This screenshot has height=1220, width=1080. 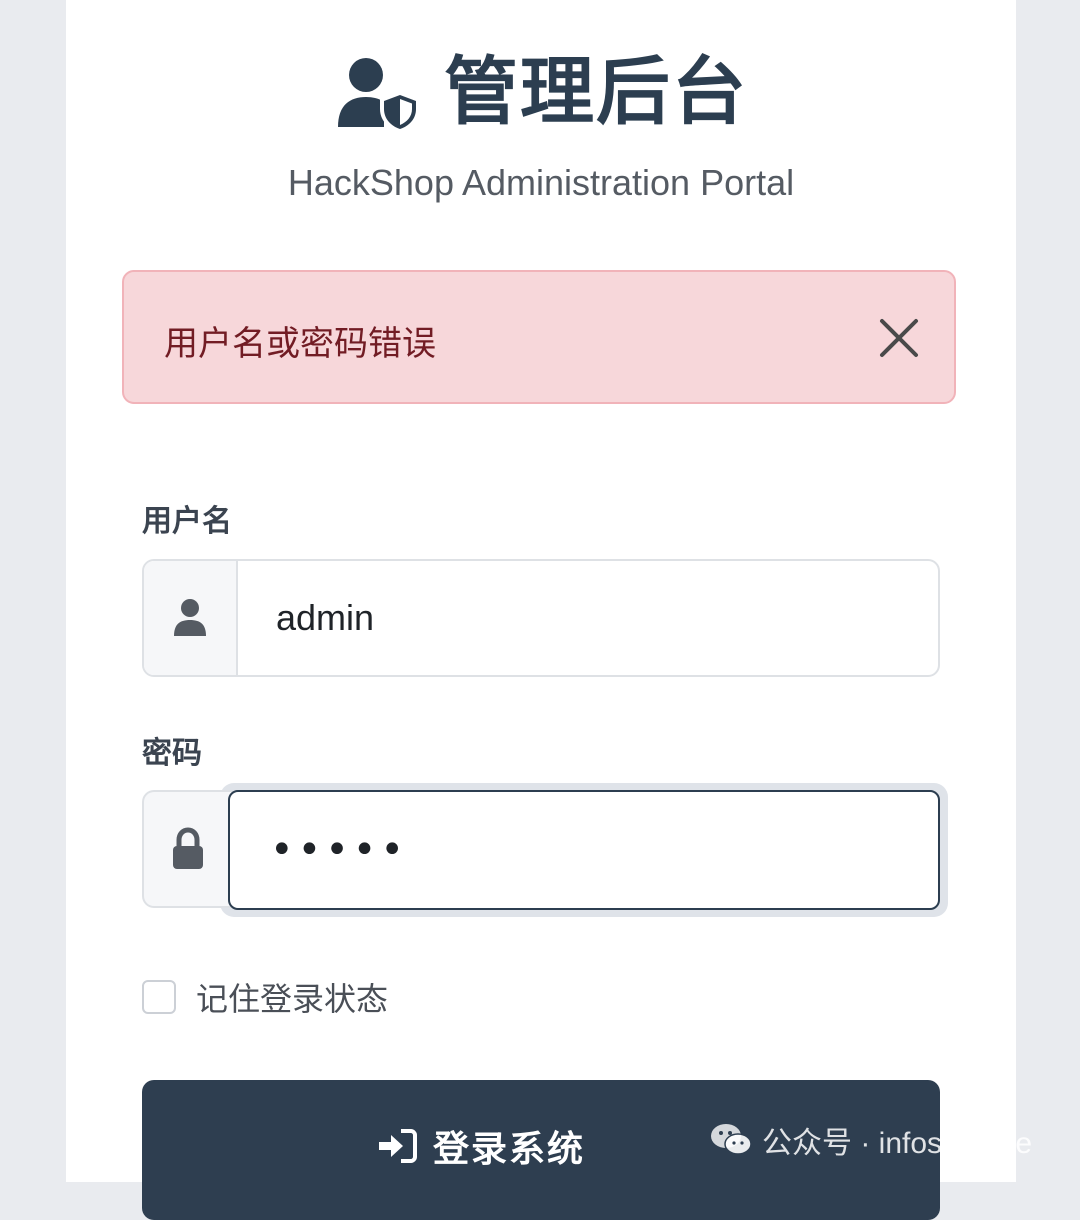 I want to click on error-alert: 用户名或密码错误, so click(x=539, y=337).